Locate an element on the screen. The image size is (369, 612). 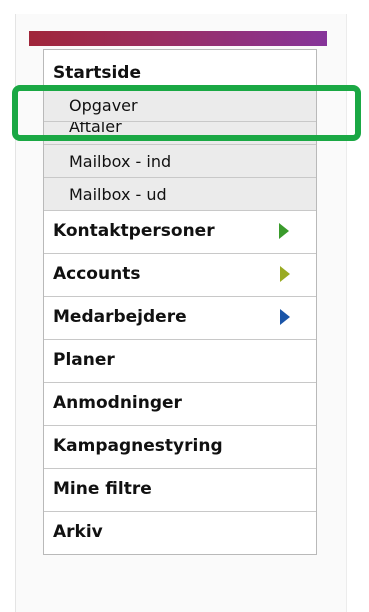
menu-item-kontaktpersoner: Kontaktpersoner is located at coordinates (180, 232).